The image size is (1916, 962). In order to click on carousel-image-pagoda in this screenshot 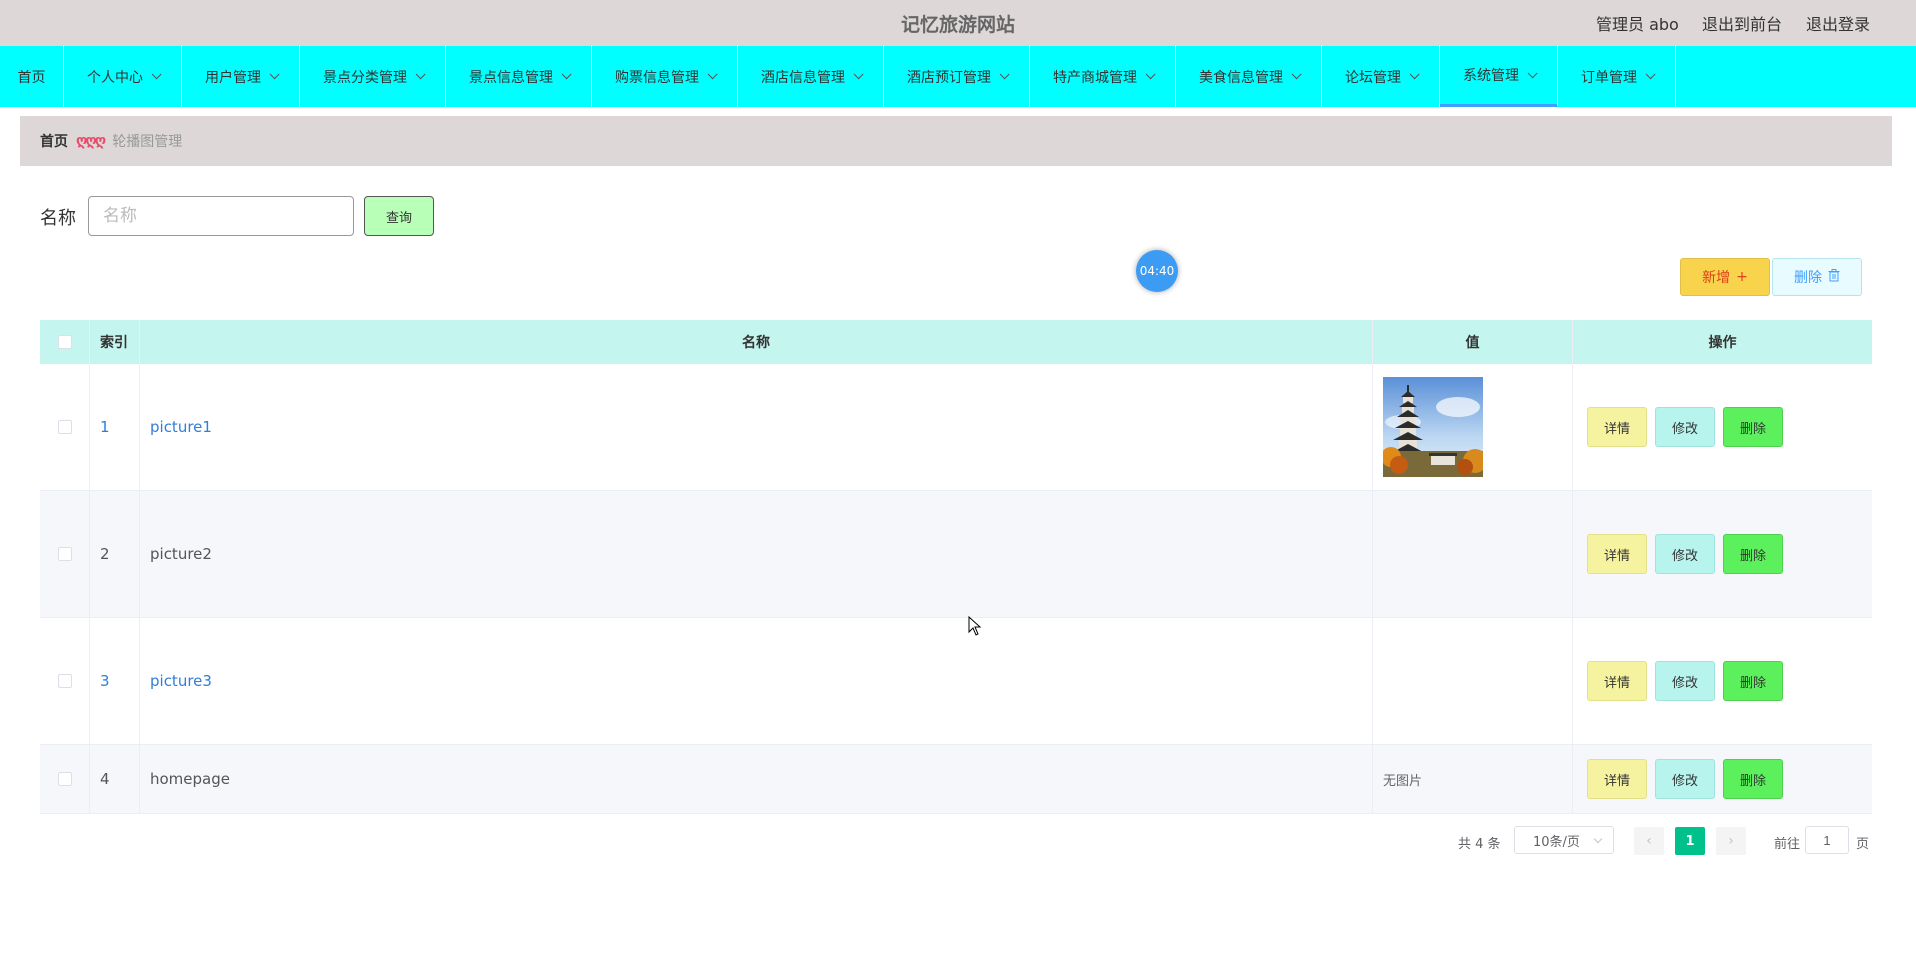, I will do `click(1433, 427)`.